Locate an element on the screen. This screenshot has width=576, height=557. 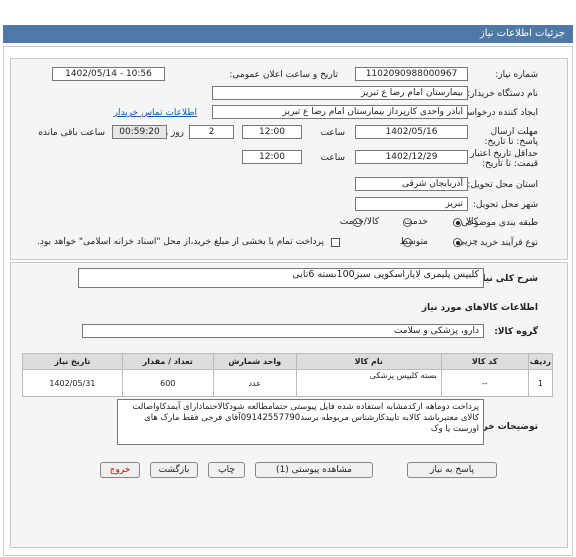
announce-date-label: تاریخ و ساعت اعلان عمومی: is located at coordinates (283, 75).